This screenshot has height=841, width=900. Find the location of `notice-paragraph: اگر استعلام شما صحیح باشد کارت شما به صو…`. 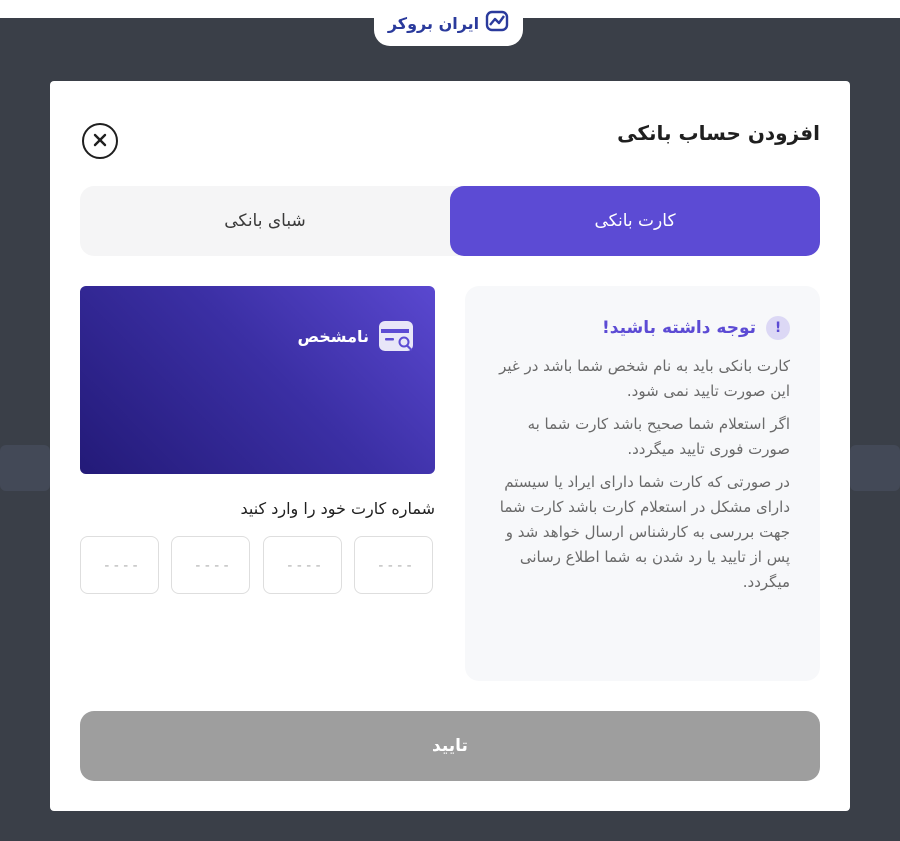

notice-paragraph: اگر استعلام شما صحیح باشد کارت شما به صو… is located at coordinates (658, 436).